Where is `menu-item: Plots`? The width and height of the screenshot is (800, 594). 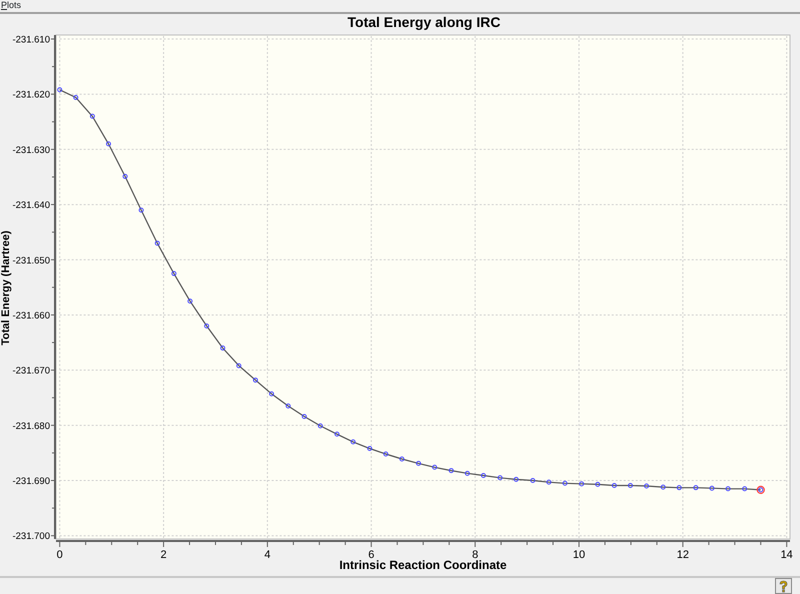 menu-item: Plots is located at coordinates (11, 6).